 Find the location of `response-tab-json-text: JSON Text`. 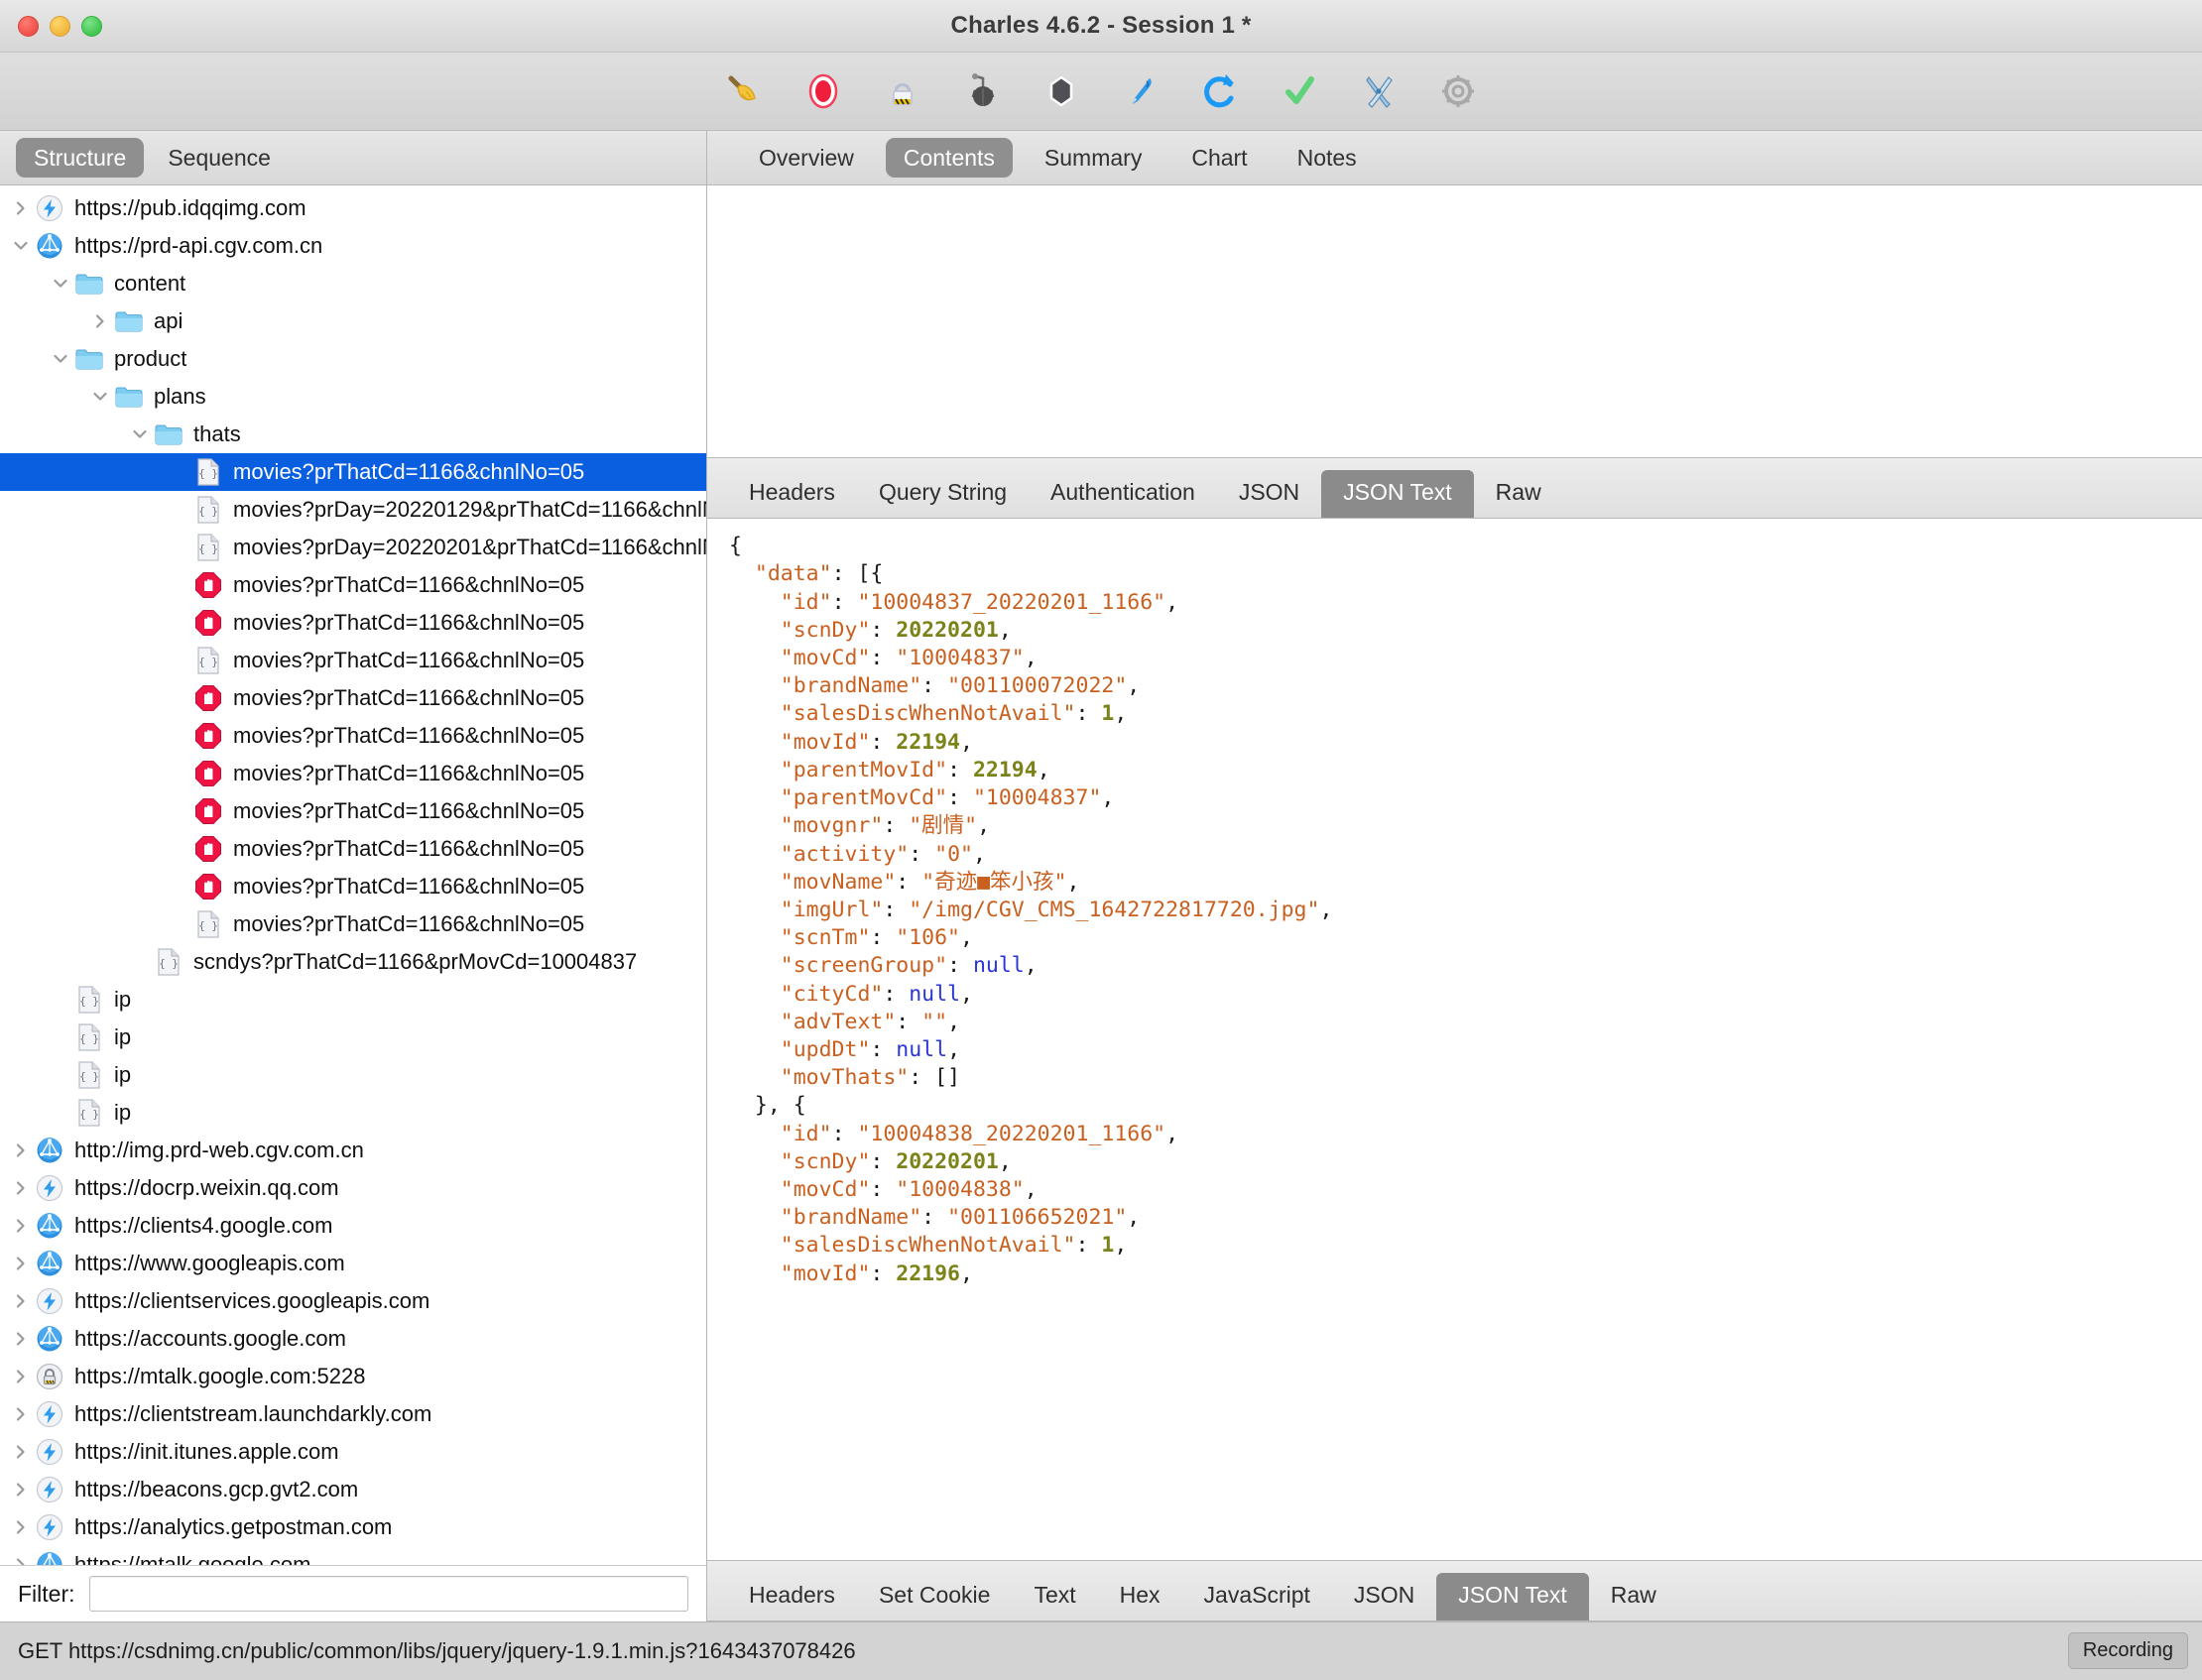

response-tab-json-text: JSON Text is located at coordinates (1512, 1597).